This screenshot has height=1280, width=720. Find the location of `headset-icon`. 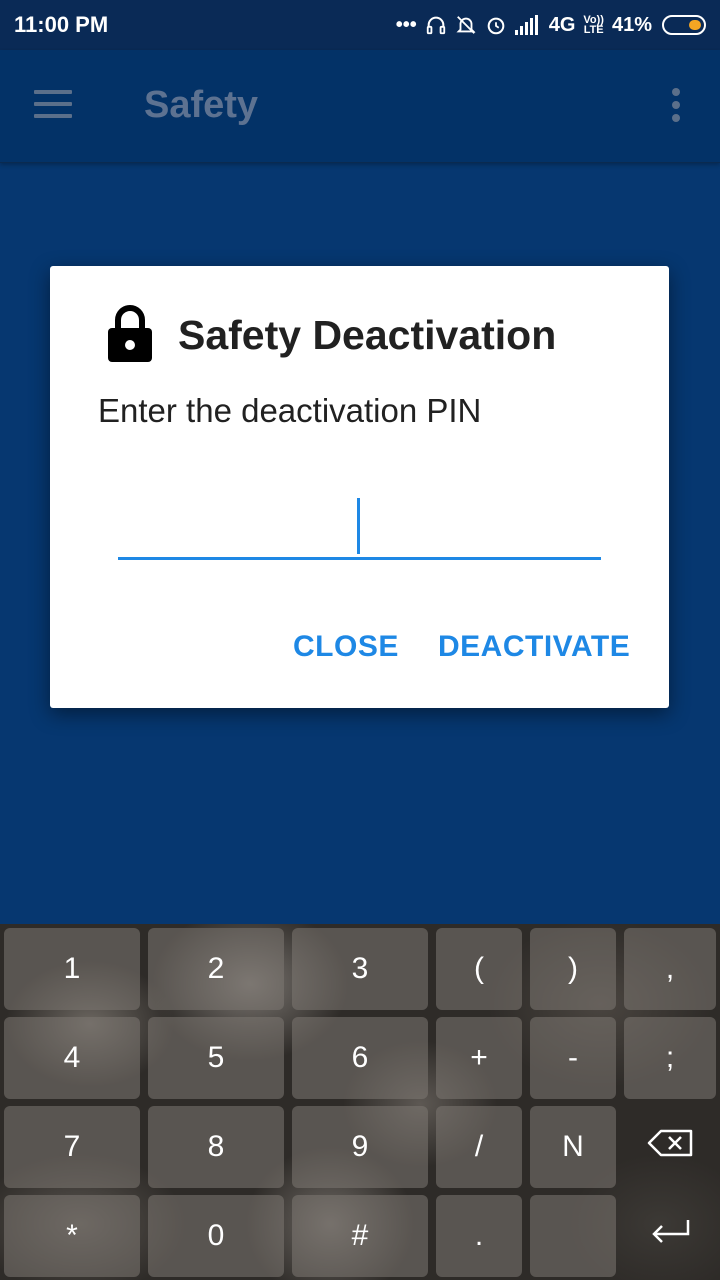

headset-icon is located at coordinates (436, 25).